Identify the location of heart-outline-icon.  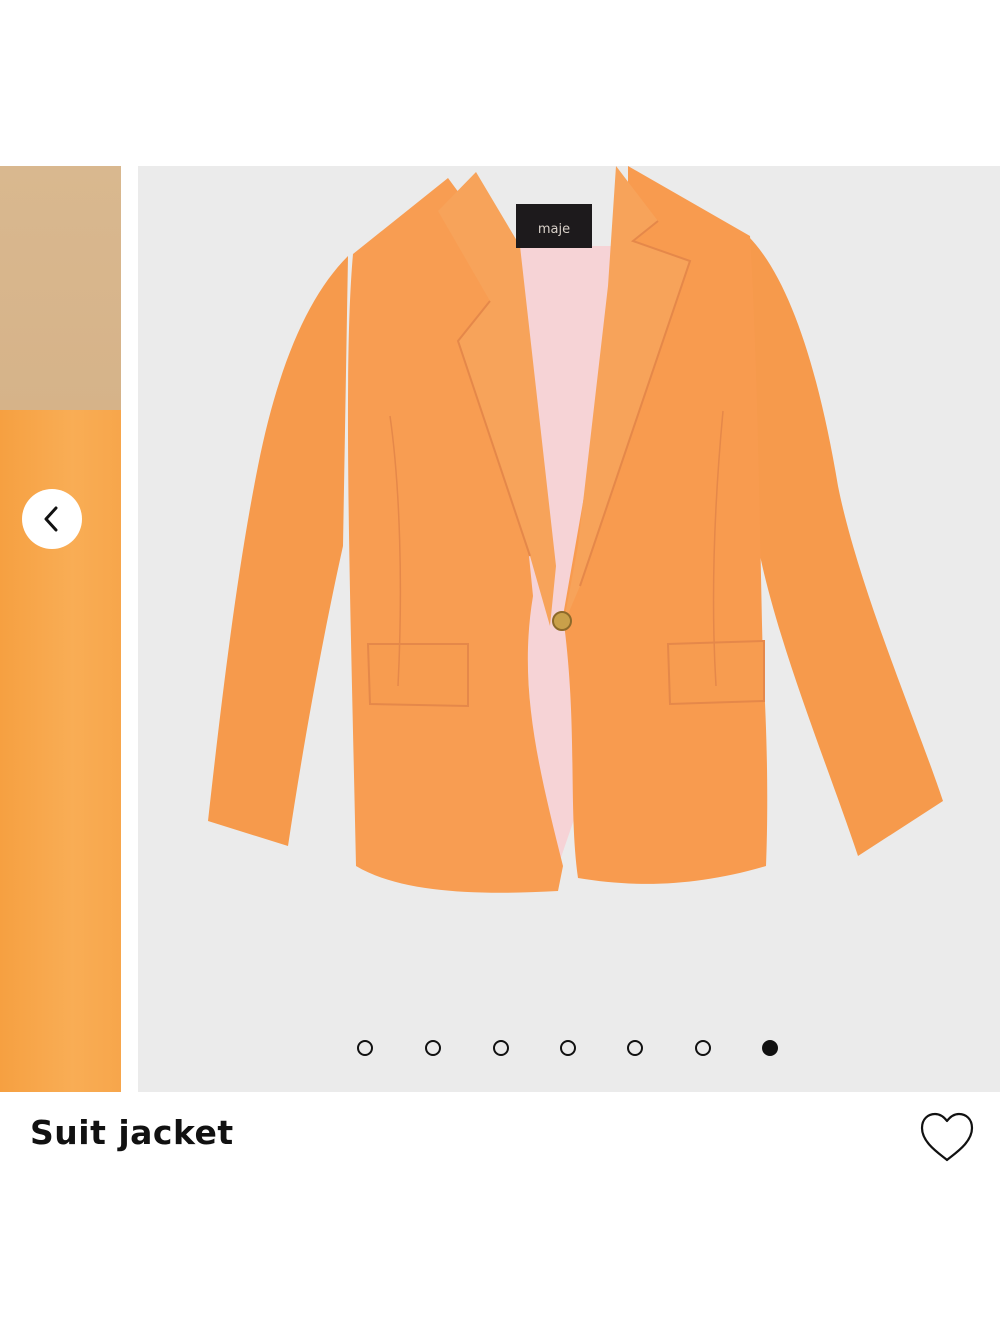
(947, 1137).